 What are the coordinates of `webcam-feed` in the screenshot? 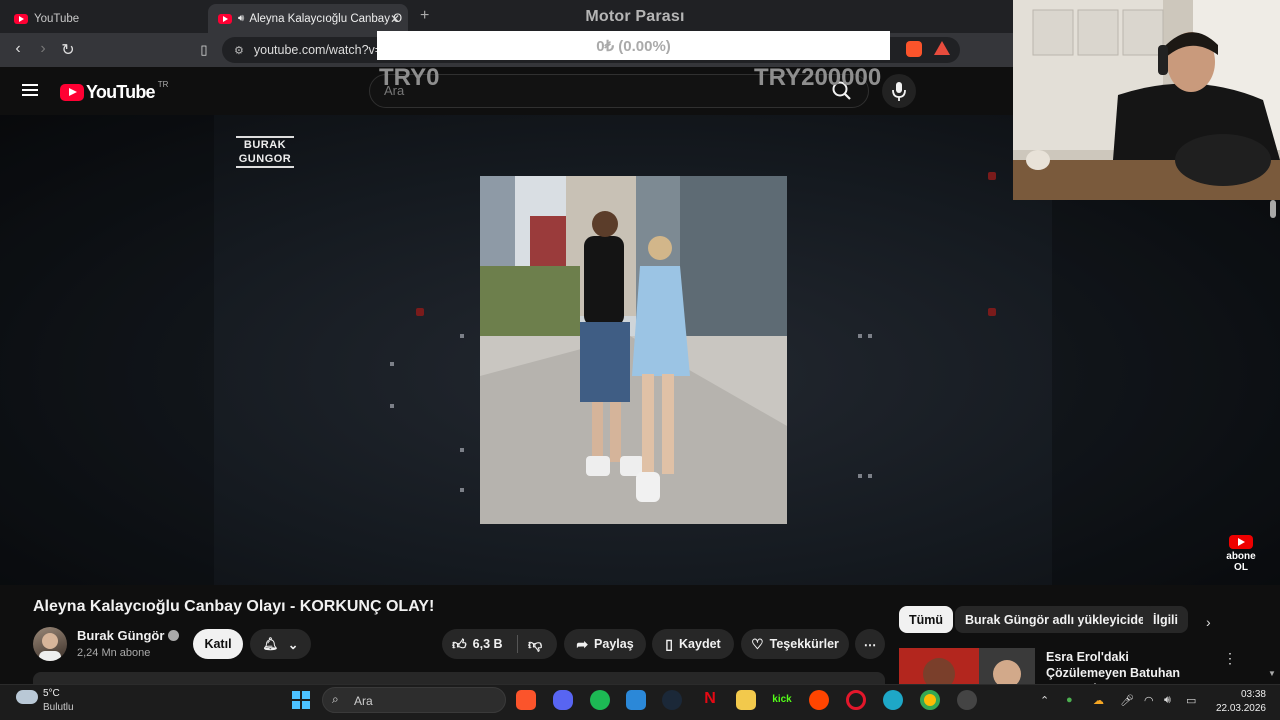 It's located at (1146, 100).